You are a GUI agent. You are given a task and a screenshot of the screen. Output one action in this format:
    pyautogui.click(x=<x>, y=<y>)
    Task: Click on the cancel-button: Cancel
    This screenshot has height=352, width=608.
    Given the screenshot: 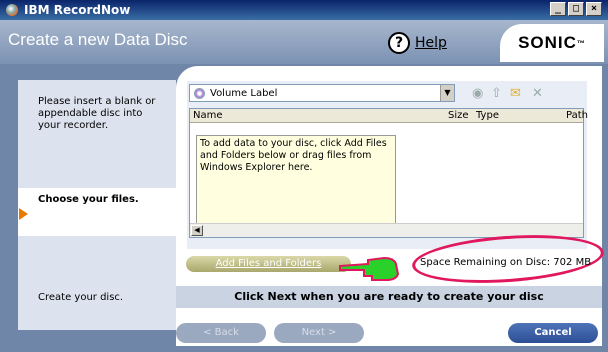 What is the action you would take?
    pyautogui.click(x=553, y=333)
    